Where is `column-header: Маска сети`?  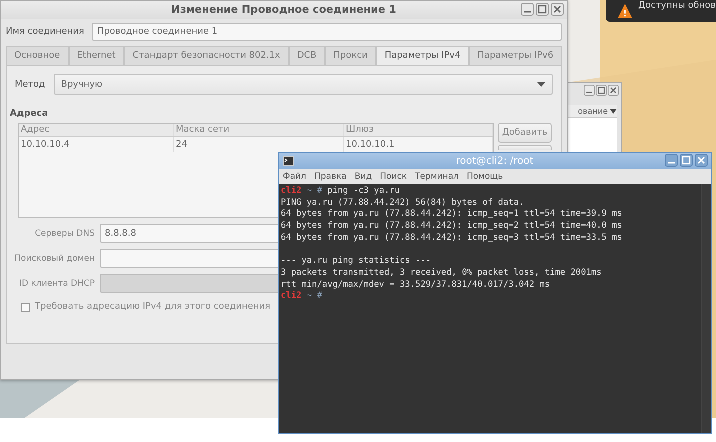
column-header: Маска сети is located at coordinates (259, 130).